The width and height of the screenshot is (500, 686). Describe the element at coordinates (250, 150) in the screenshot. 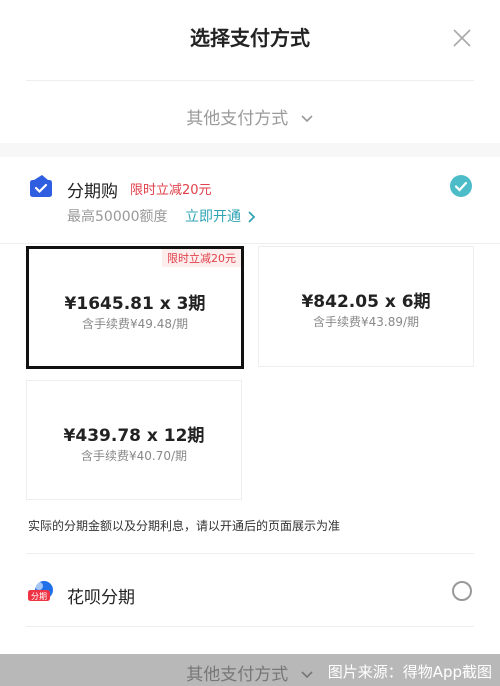

I see `section-gap` at that location.